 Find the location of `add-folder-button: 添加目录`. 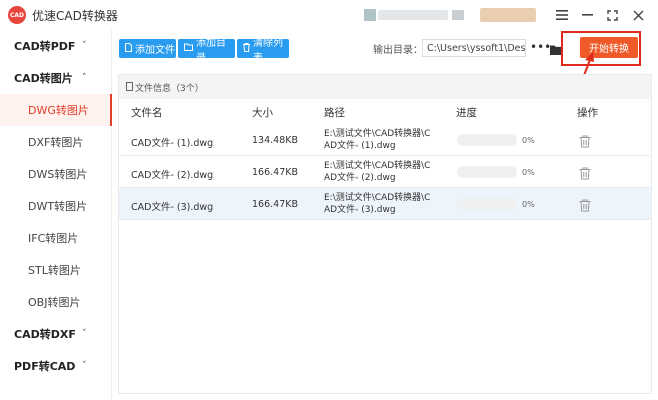

add-folder-button: 添加目录 is located at coordinates (206, 51).